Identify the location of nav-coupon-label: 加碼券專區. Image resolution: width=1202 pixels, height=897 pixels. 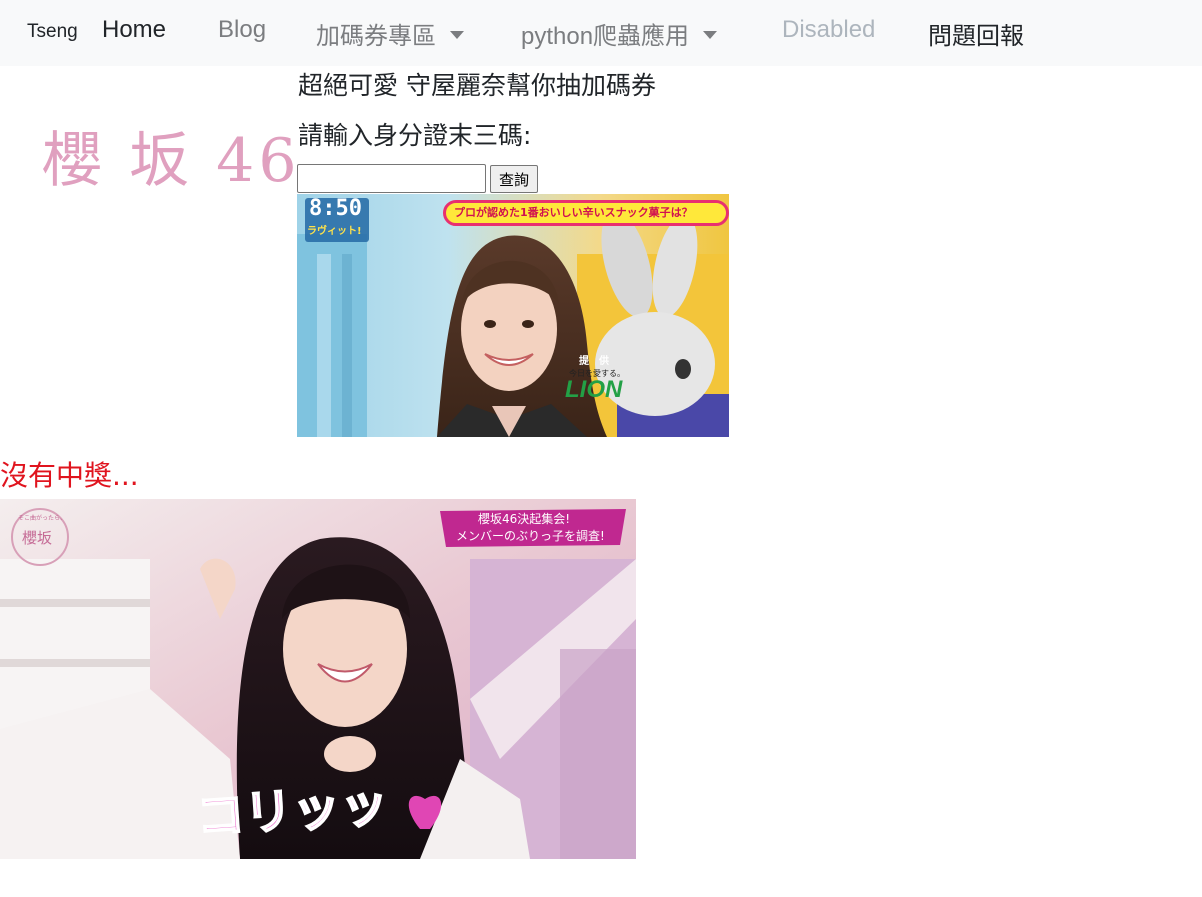
(376, 36).